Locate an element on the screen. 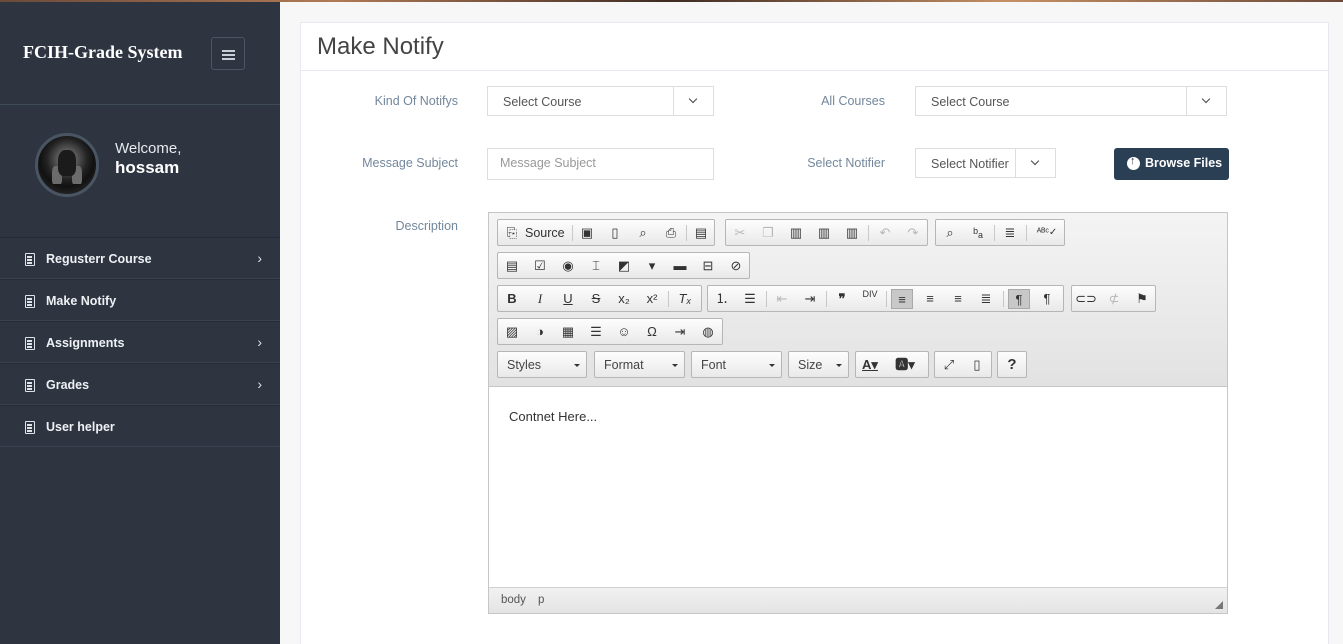 The width and height of the screenshot is (1343, 644). menu-toggle-button is located at coordinates (228, 53).